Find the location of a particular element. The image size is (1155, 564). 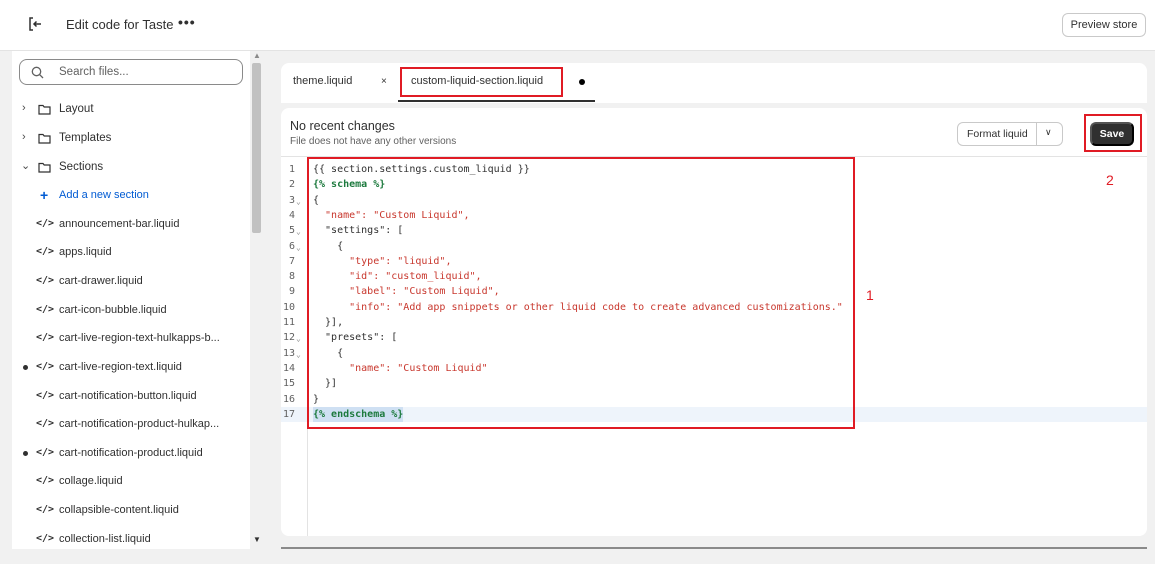

file-item: </> cart-notification-button.liquid is located at coordinates (132, 397).